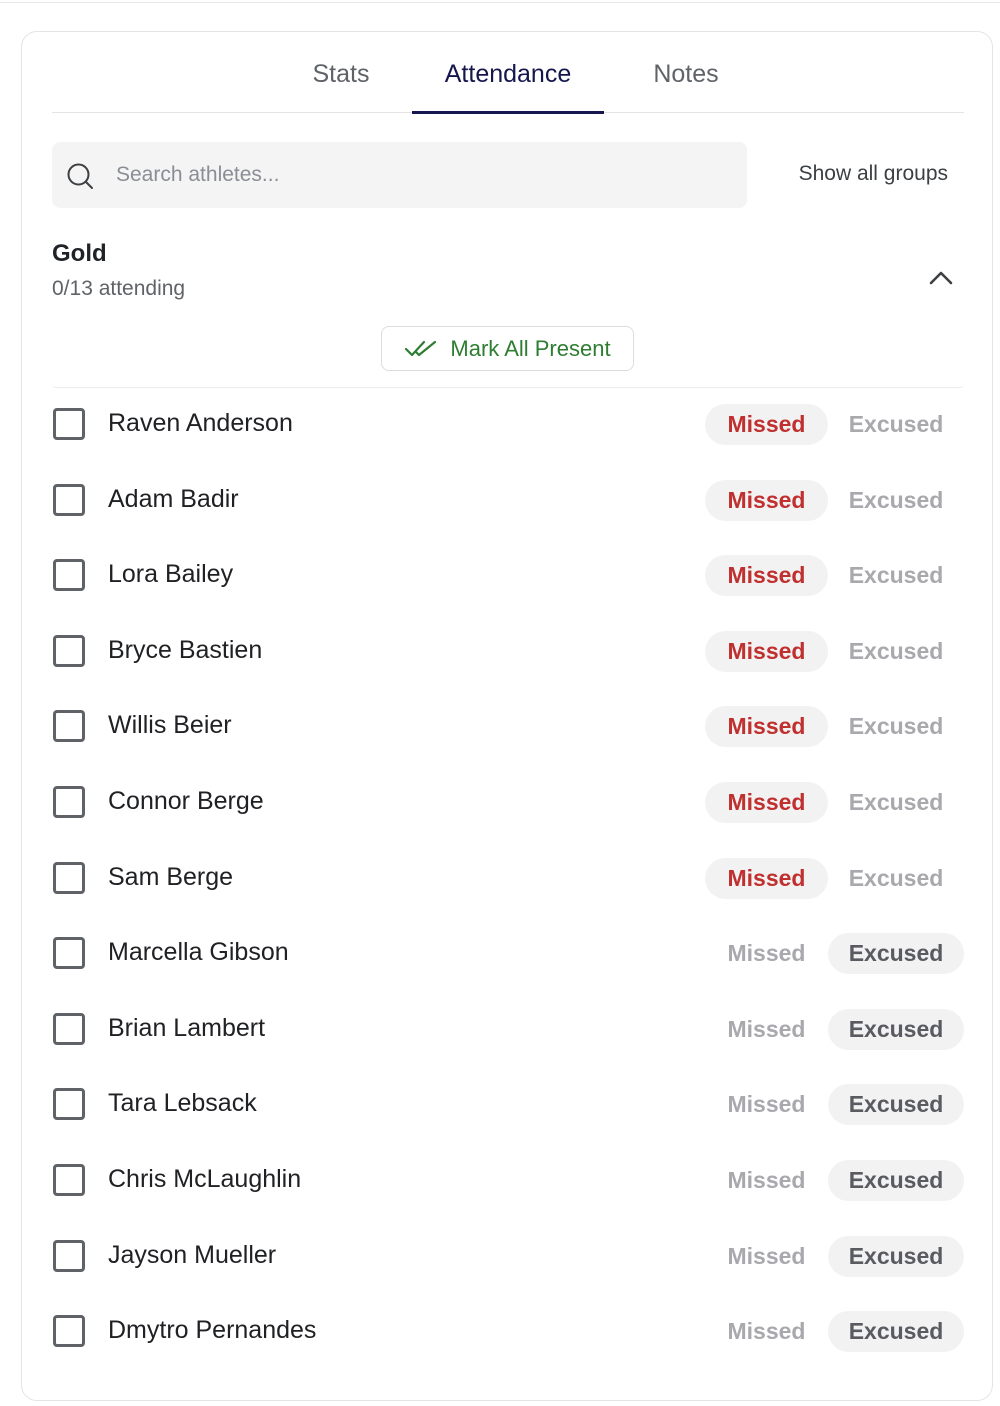 Image resolution: width=1000 pixels, height=1406 pixels. Describe the element at coordinates (508, 1332) in the screenshot. I see `athlete-row: Dmytro Pernandes Missed Excused` at that location.